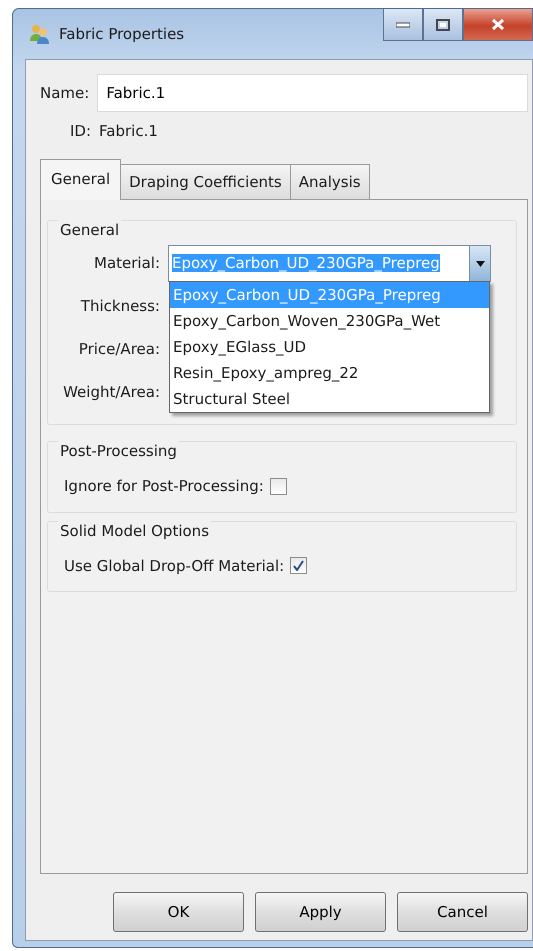 The height and width of the screenshot is (951, 533). What do you see at coordinates (329, 321) in the screenshot?
I see `dropdown-option: Epoxy_Carbon_Woven_230GPa_Wet` at bounding box center [329, 321].